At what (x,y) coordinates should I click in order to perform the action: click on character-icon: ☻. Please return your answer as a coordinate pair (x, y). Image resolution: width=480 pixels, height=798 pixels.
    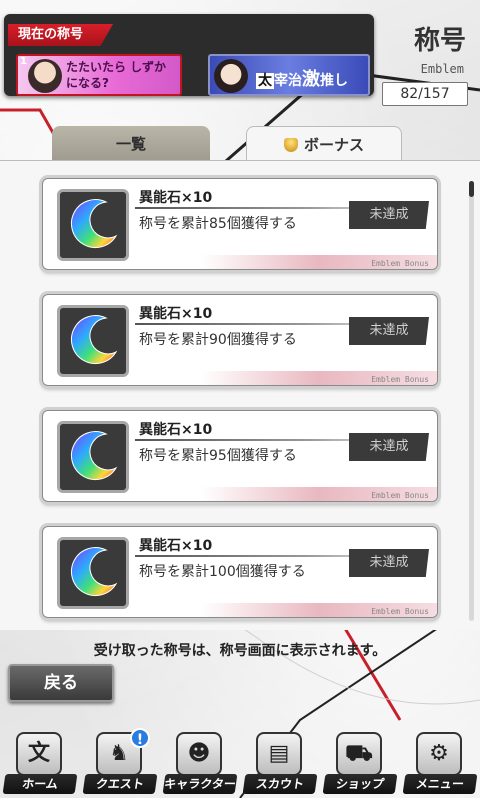
    Looking at the image, I should click on (199, 754).